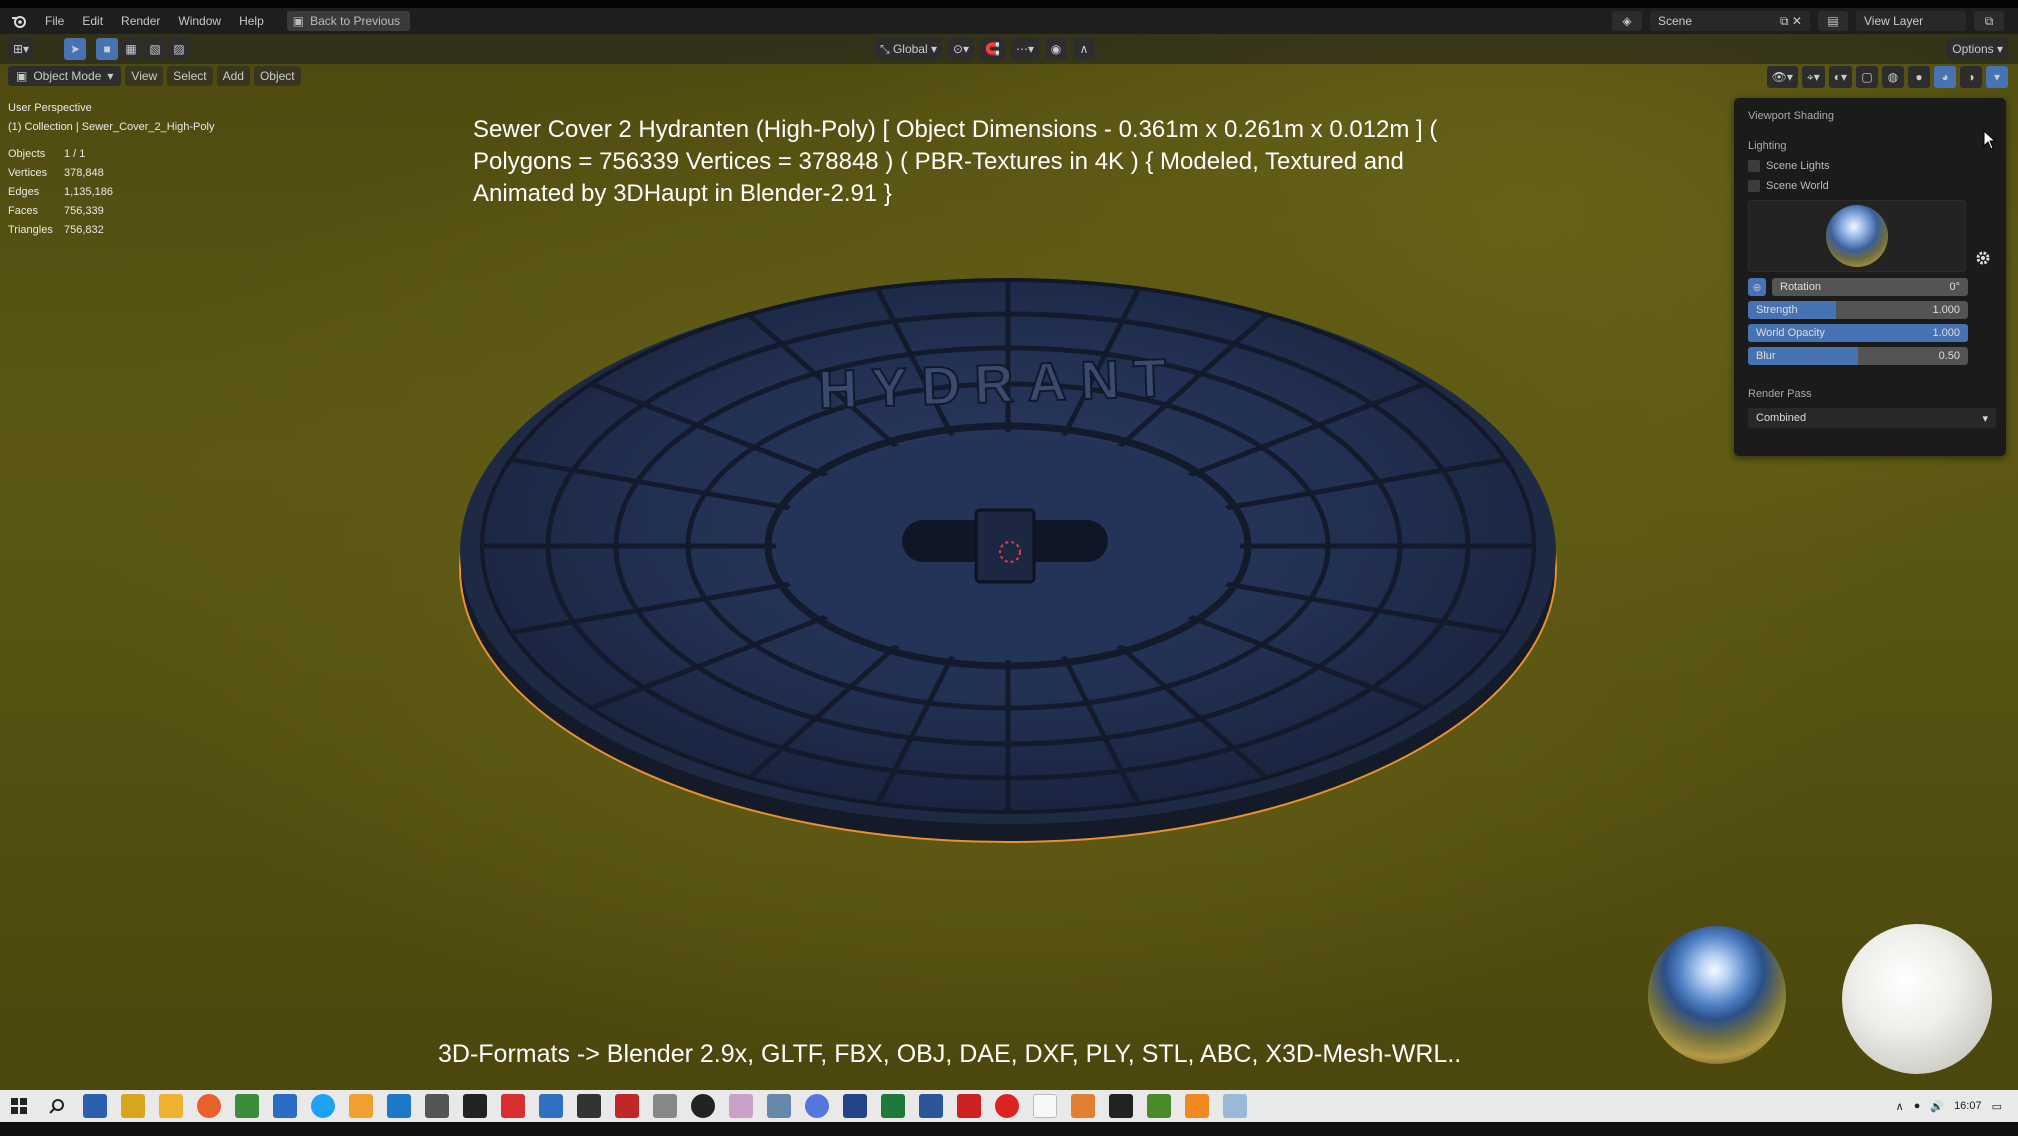 The height and width of the screenshot is (1136, 2018). I want to click on skype-icon, so click(323, 1106).